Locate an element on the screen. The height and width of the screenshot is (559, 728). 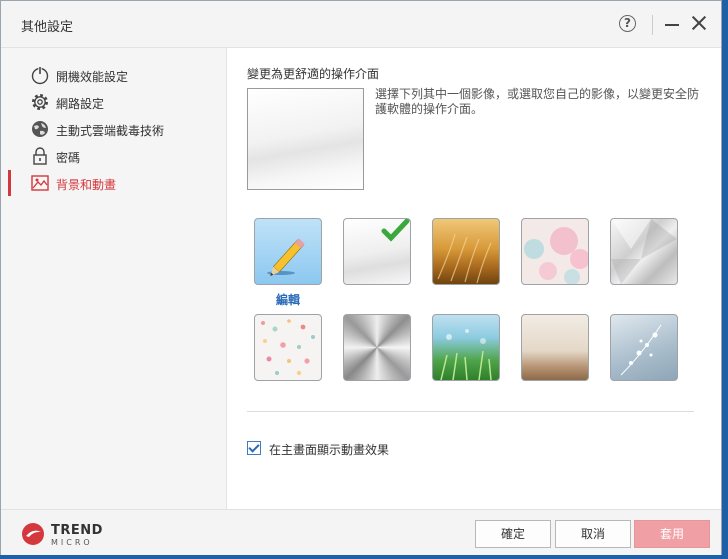
footer: TREND MICRO 確定 取消 套用 is located at coordinates (361, 532).